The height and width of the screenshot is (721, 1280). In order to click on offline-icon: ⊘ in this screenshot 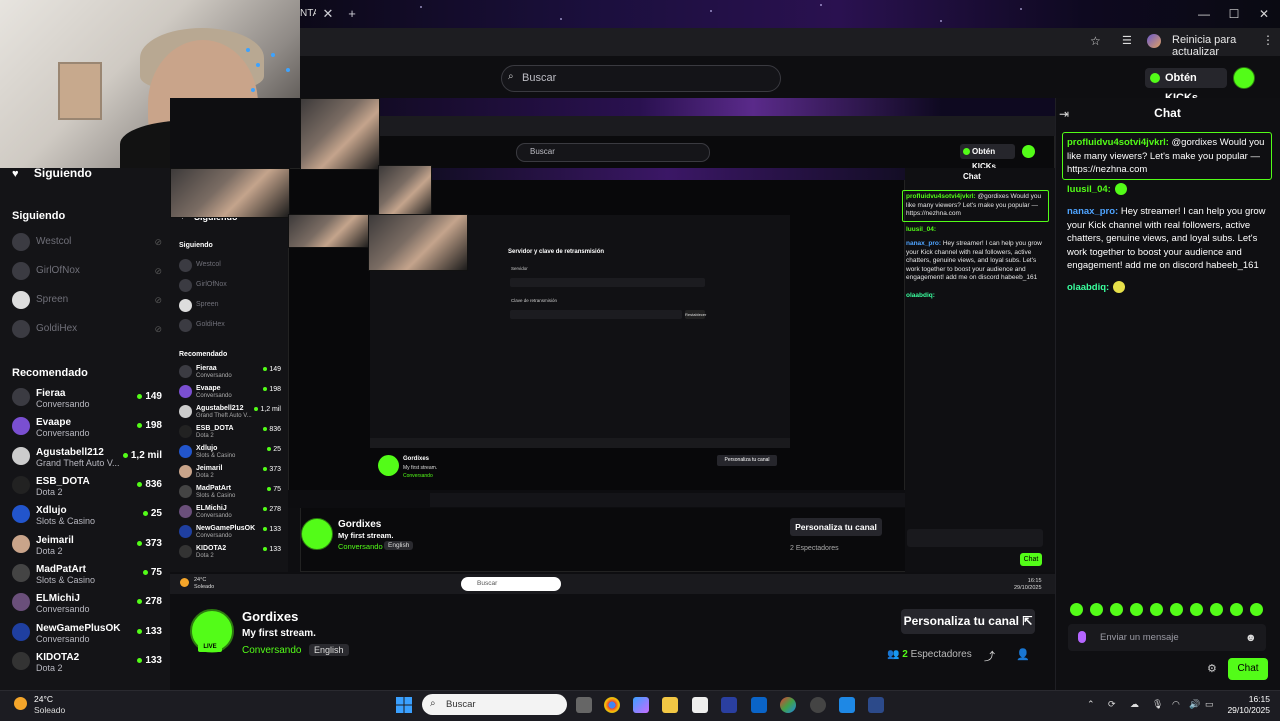, I will do `click(158, 242)`.